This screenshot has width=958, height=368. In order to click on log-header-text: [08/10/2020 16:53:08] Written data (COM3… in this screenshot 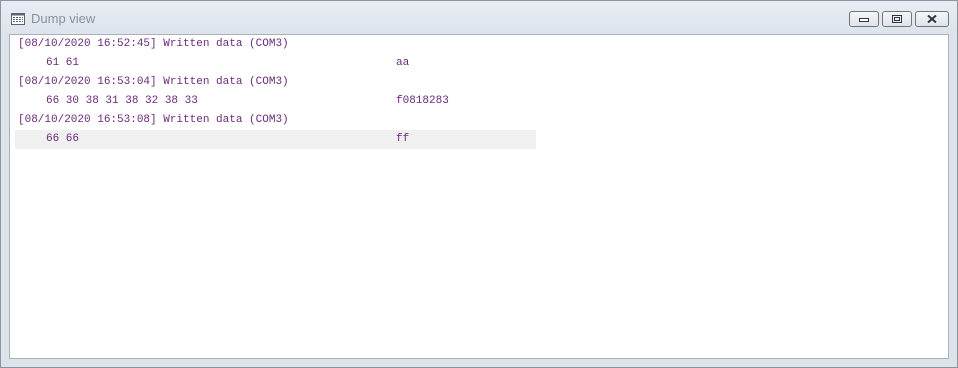, I will do `click(153, 120)`.